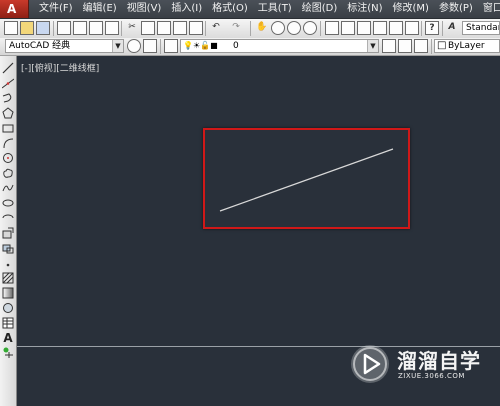  I want to click on highlight-box, so click(306, 178).